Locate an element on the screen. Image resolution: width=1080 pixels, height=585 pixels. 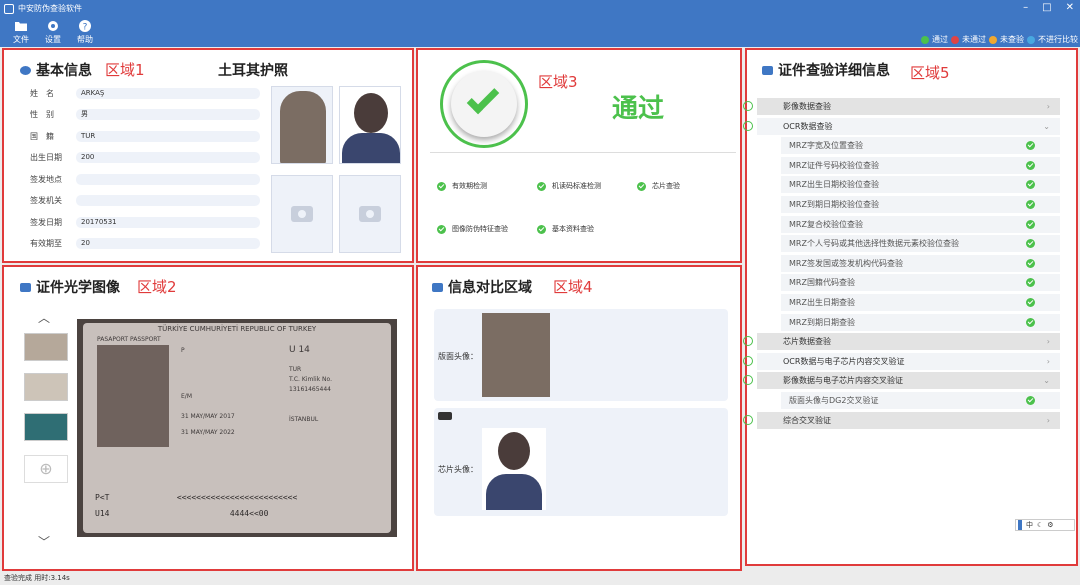
document-photo is located at coordinates (302, 125).